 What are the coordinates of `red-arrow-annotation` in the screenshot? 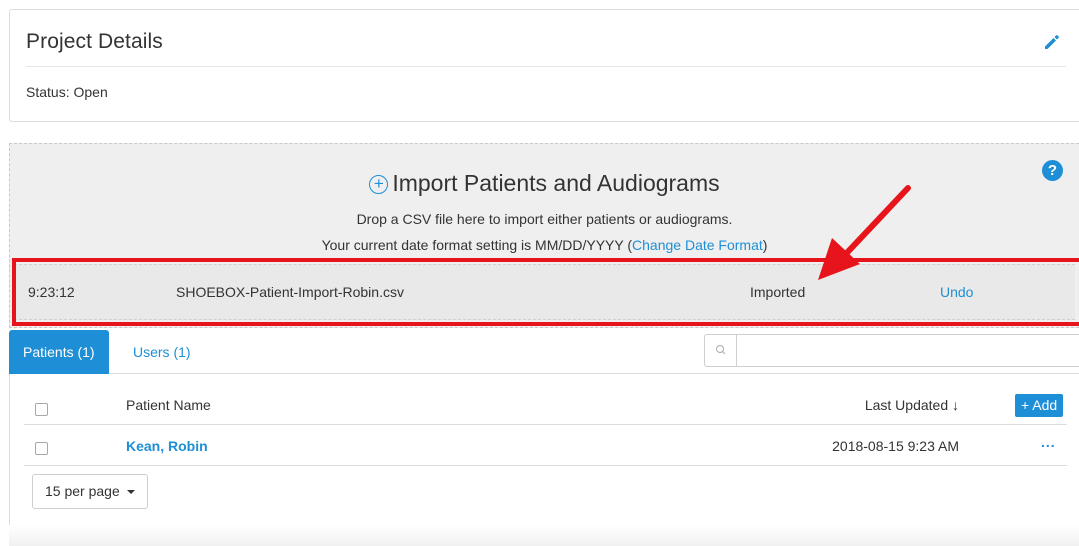 It's located at (864, 232).